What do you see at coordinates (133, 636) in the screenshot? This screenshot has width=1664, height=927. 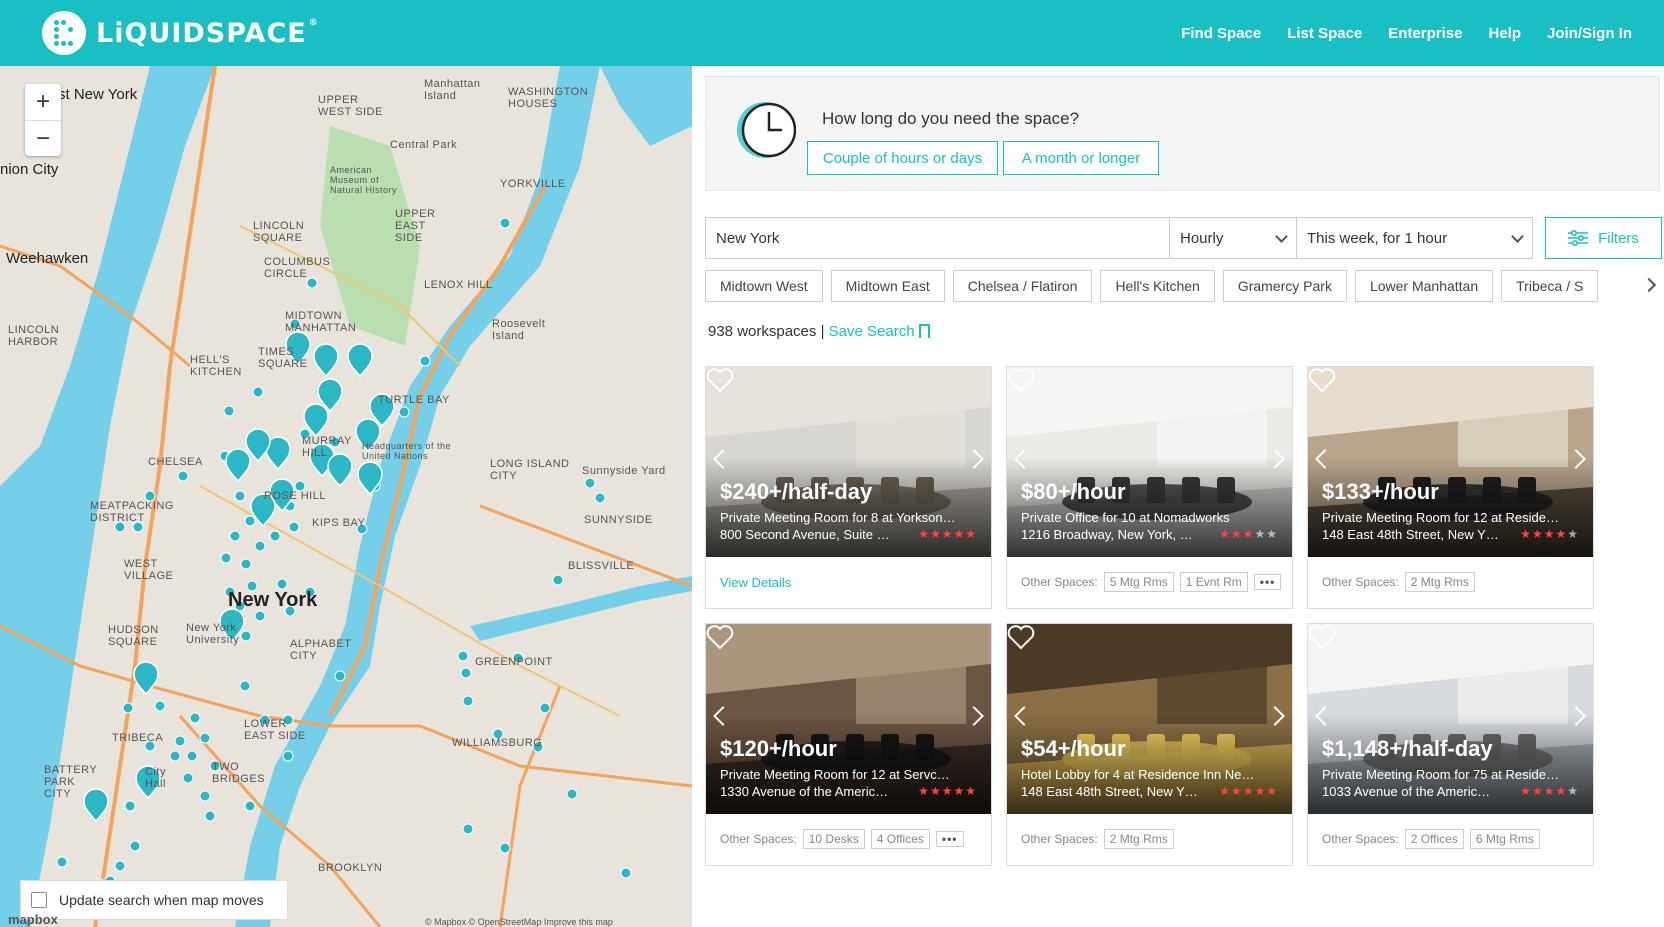 I see `map-label: HUDSON SQUARE` at bounding box center [133, 636].